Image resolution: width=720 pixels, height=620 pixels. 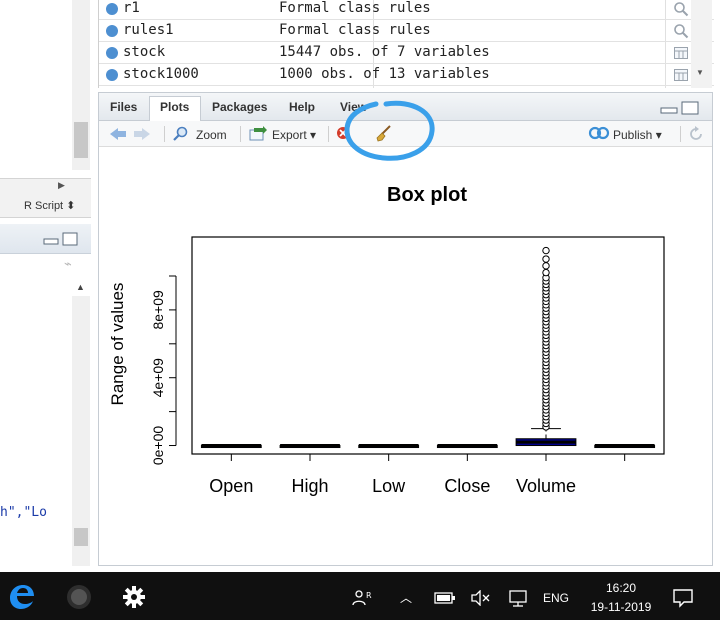 What do you see at coordinates (599, 133) in the screenshot?
I see `publish-icon` at bounding box center [599, 133].